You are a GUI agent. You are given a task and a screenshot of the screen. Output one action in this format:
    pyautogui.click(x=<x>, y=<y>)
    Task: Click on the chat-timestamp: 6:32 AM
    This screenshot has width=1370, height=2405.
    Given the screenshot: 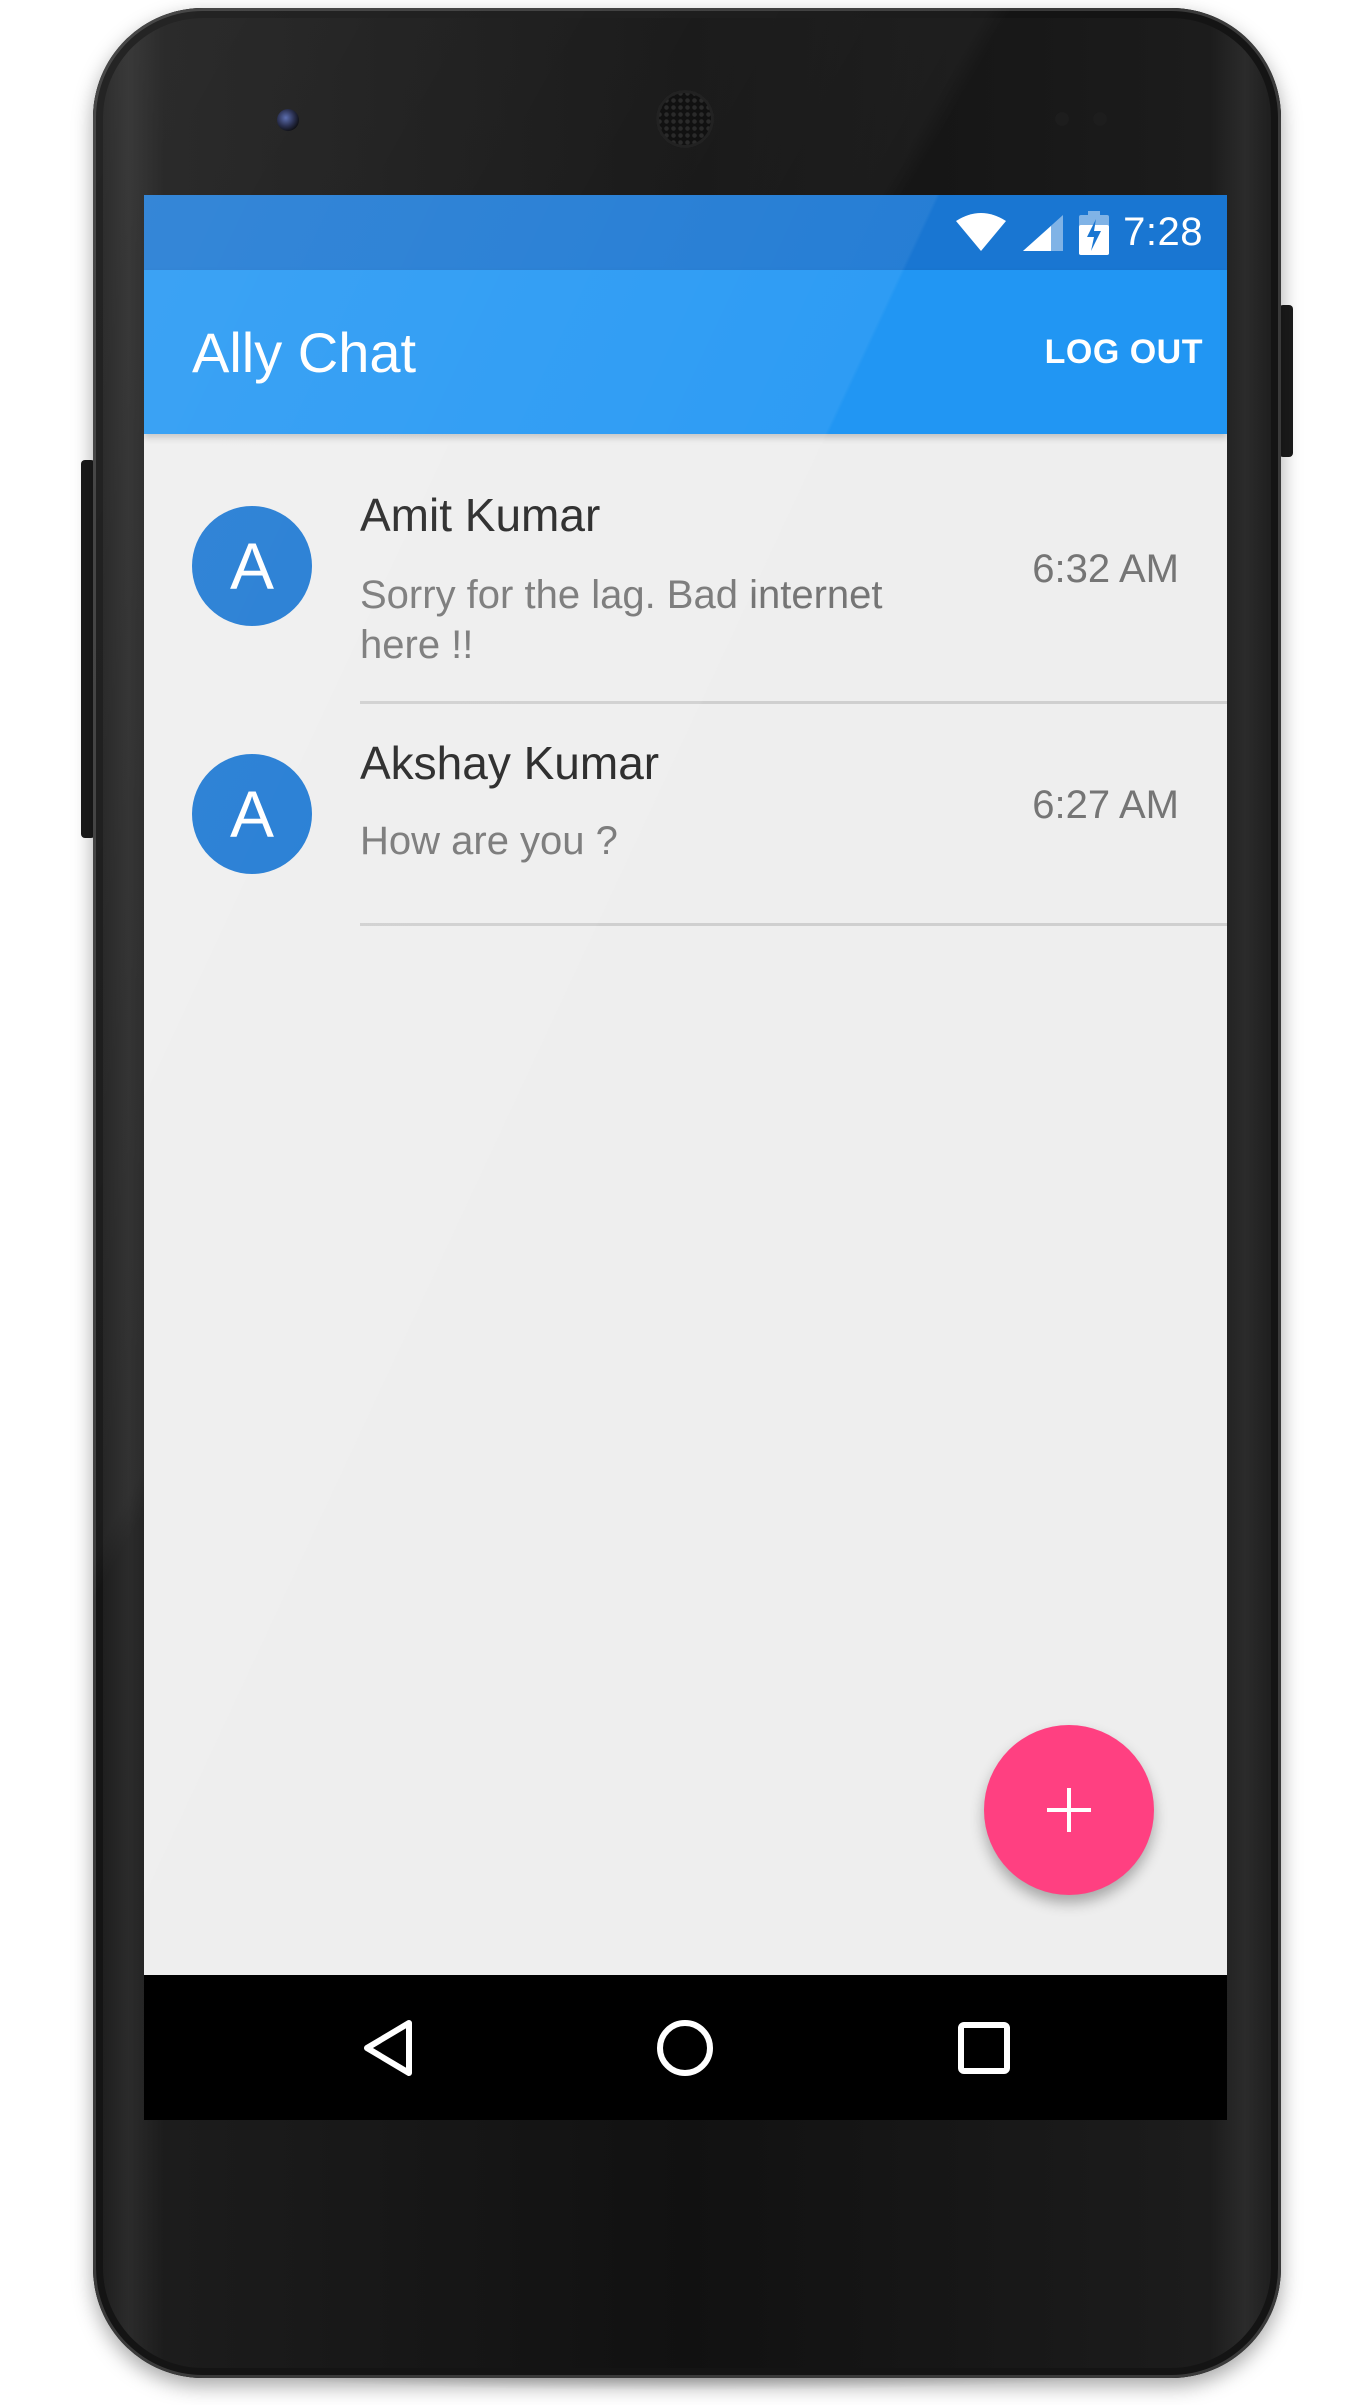 What is the action you would take?
    pyautogui.click(x=1105, y=569)
    